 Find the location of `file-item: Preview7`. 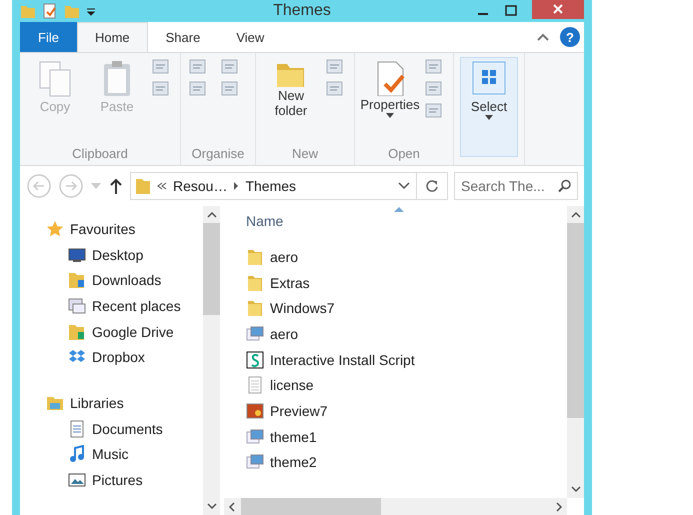

file-item: Preview7 is located at coordinates (299, 410).